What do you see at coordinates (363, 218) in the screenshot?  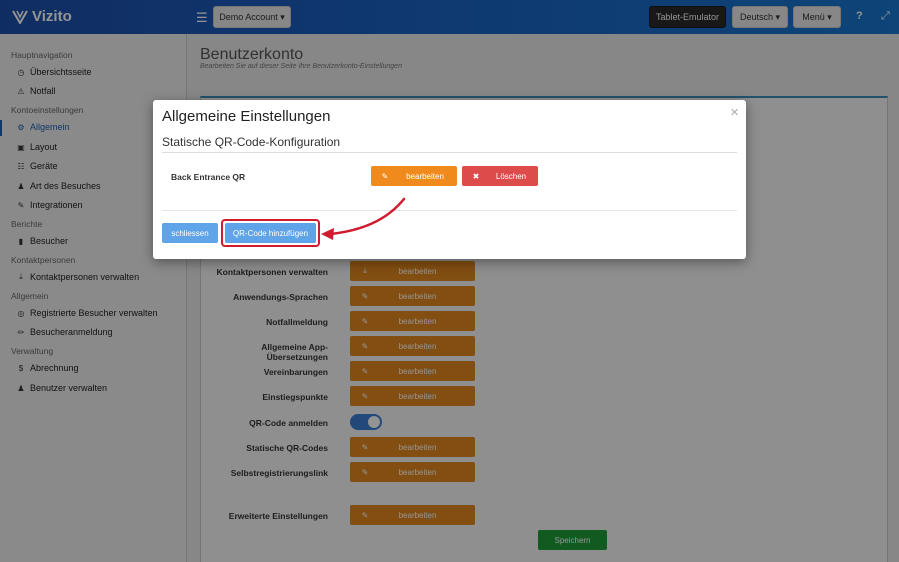 I see `annotation-arrow-icon` at bounding box center [363, 218].